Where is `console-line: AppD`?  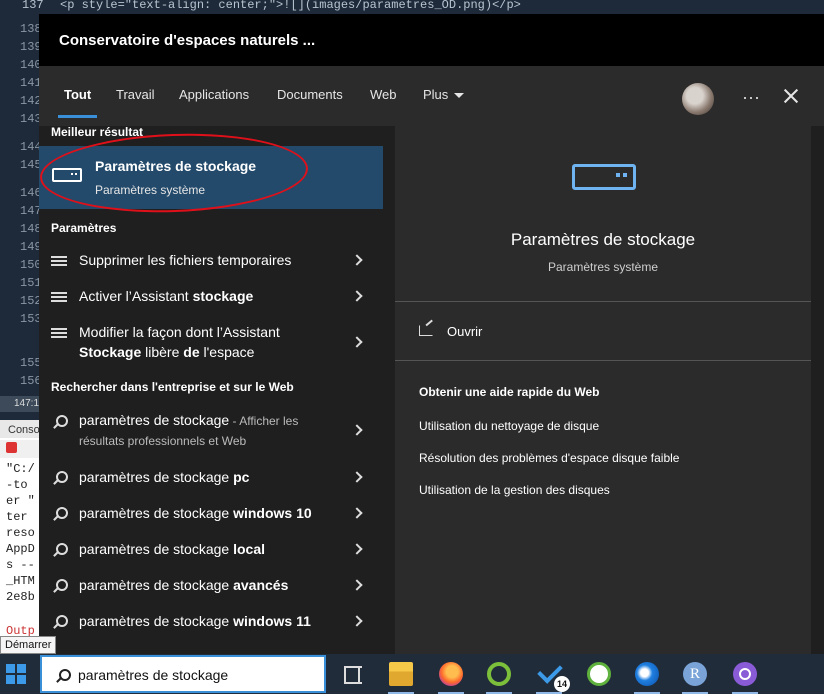
console-line: AppD is located at coordinates (20, 549).